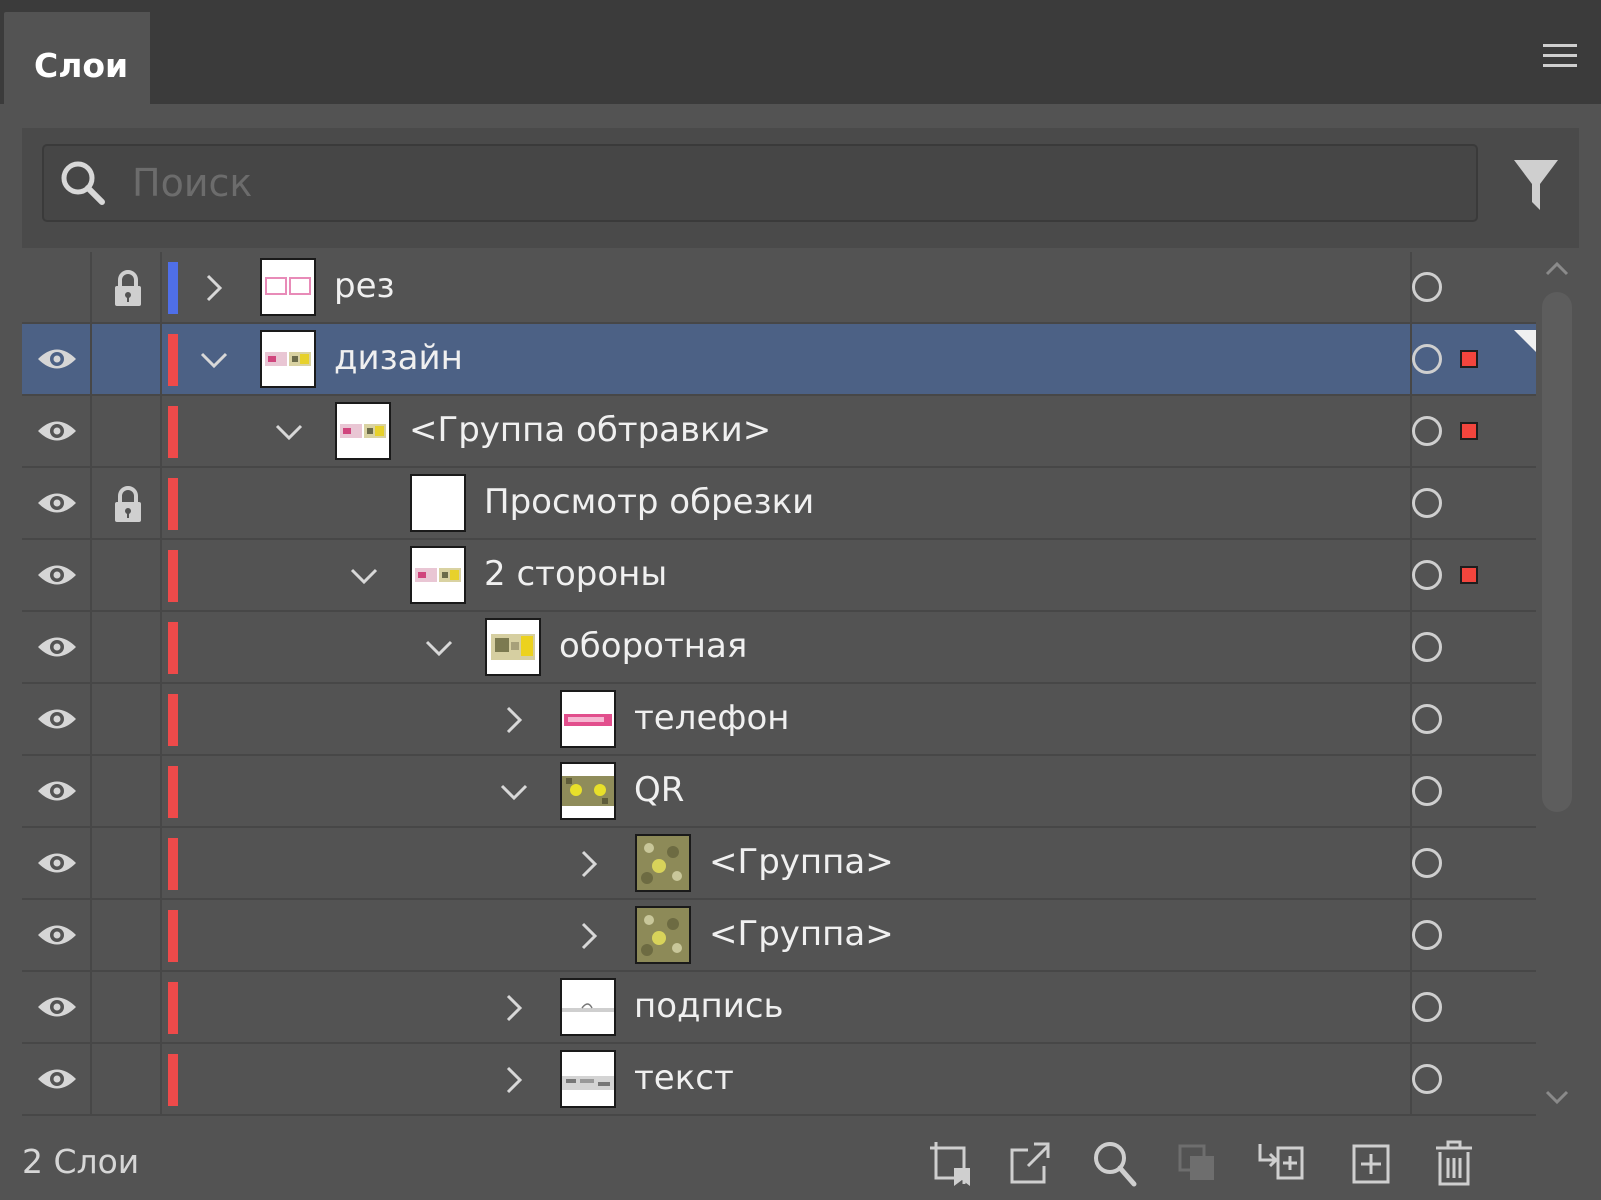 Image resolution: width=1601 pixels, height=1200 pixels. I want to click on new-sublayer-icon, so click(1280, 1163).